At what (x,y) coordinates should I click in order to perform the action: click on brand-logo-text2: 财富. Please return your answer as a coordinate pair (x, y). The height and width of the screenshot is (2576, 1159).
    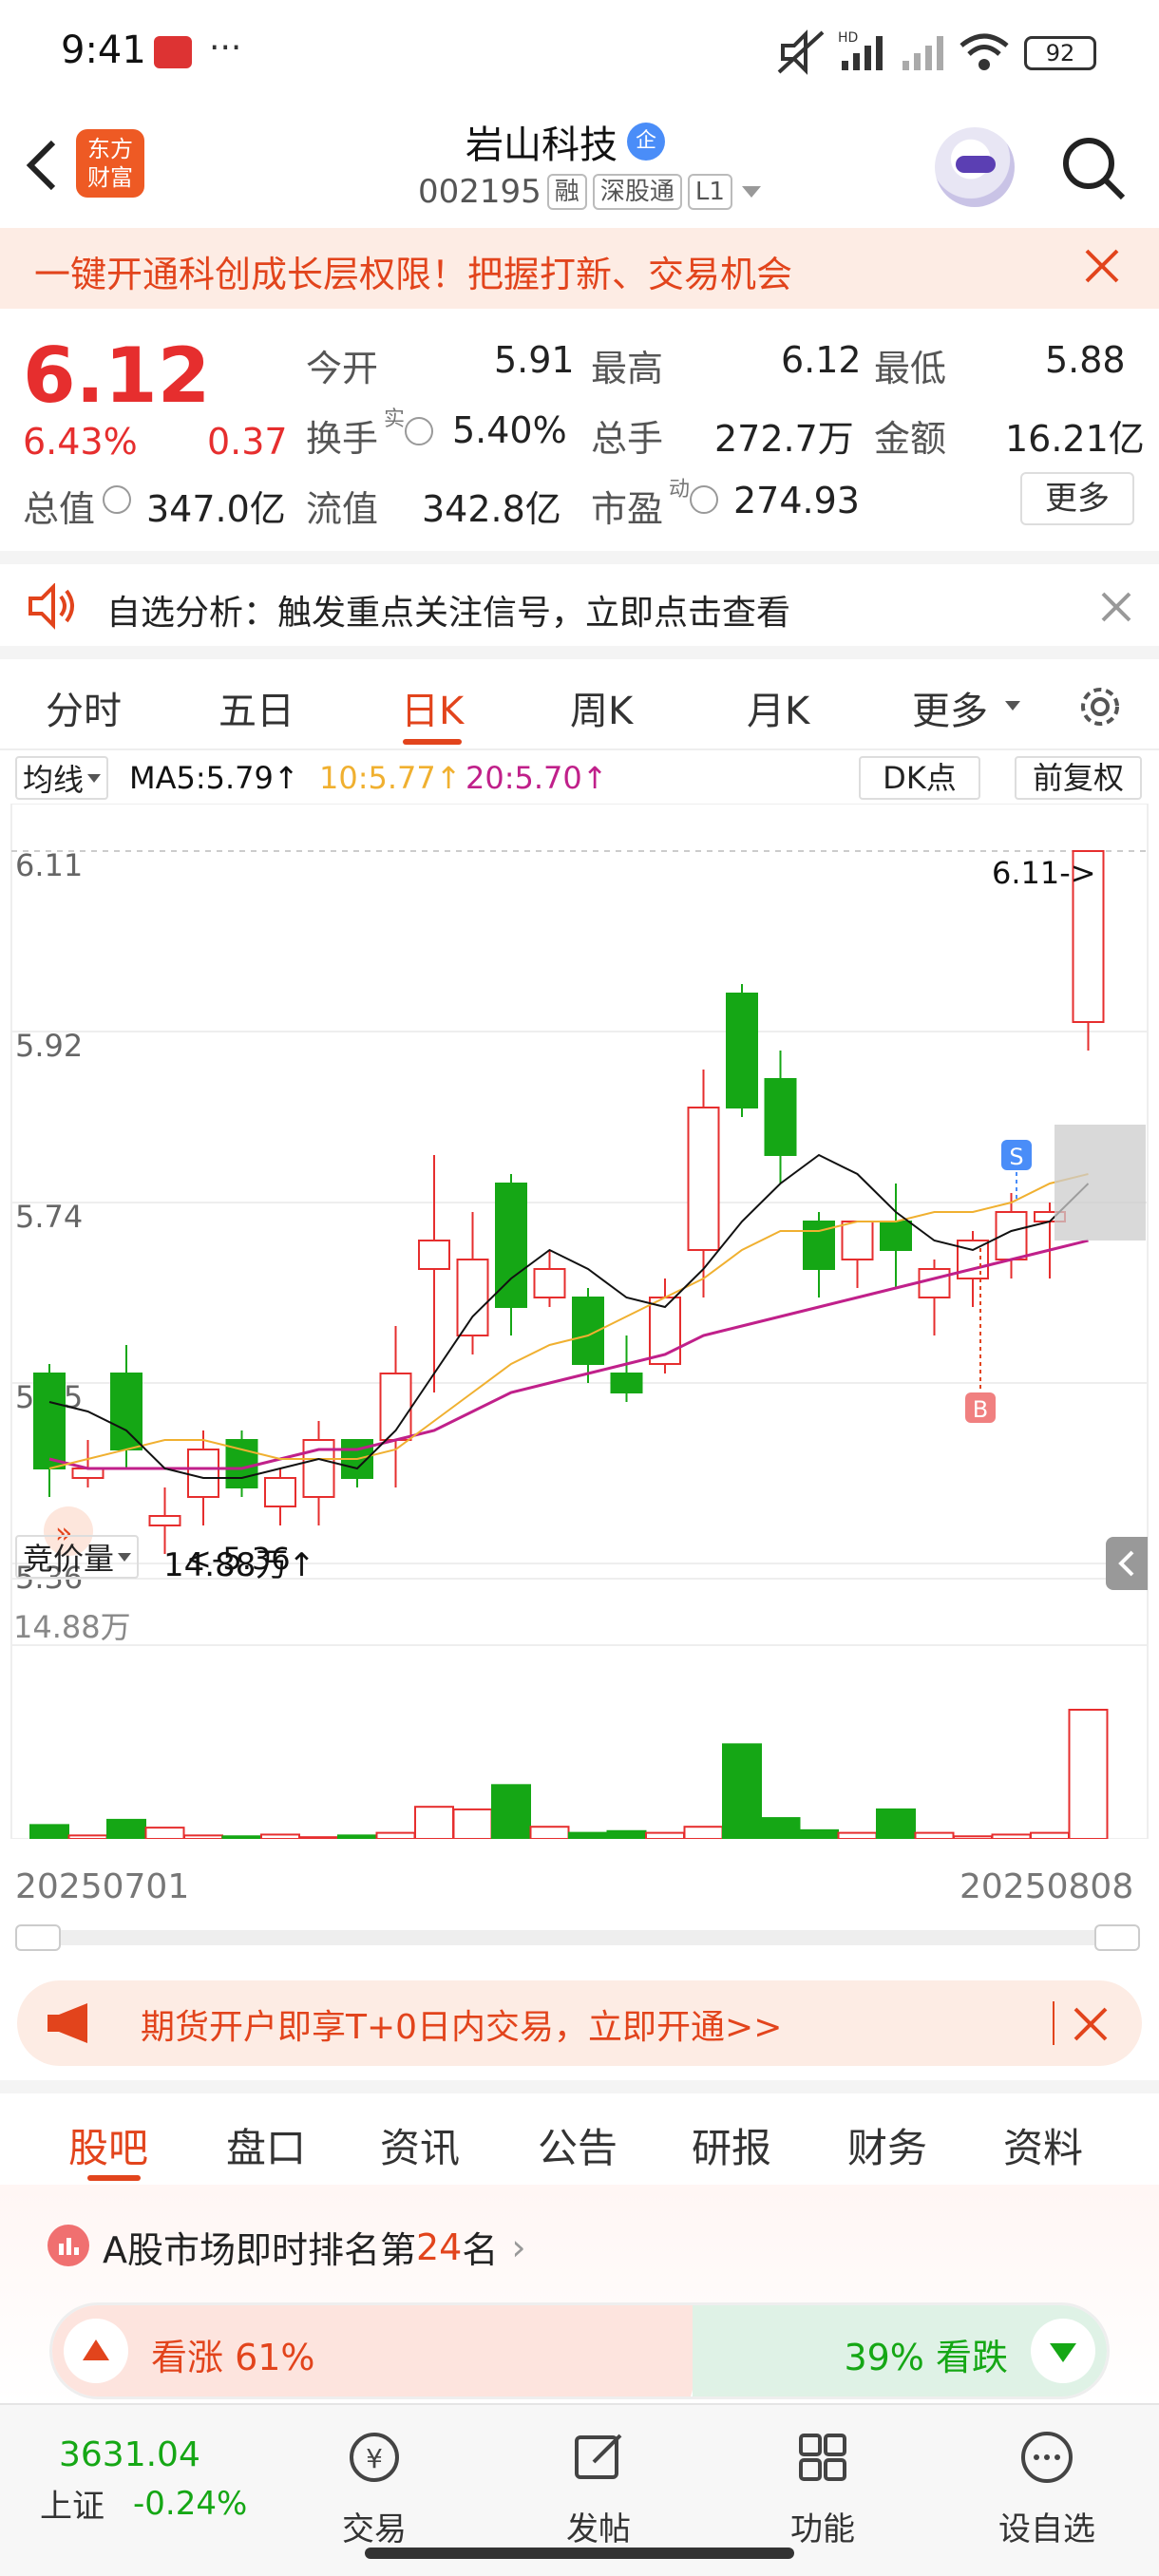
    Looking at the image, I should click on (110, 177).